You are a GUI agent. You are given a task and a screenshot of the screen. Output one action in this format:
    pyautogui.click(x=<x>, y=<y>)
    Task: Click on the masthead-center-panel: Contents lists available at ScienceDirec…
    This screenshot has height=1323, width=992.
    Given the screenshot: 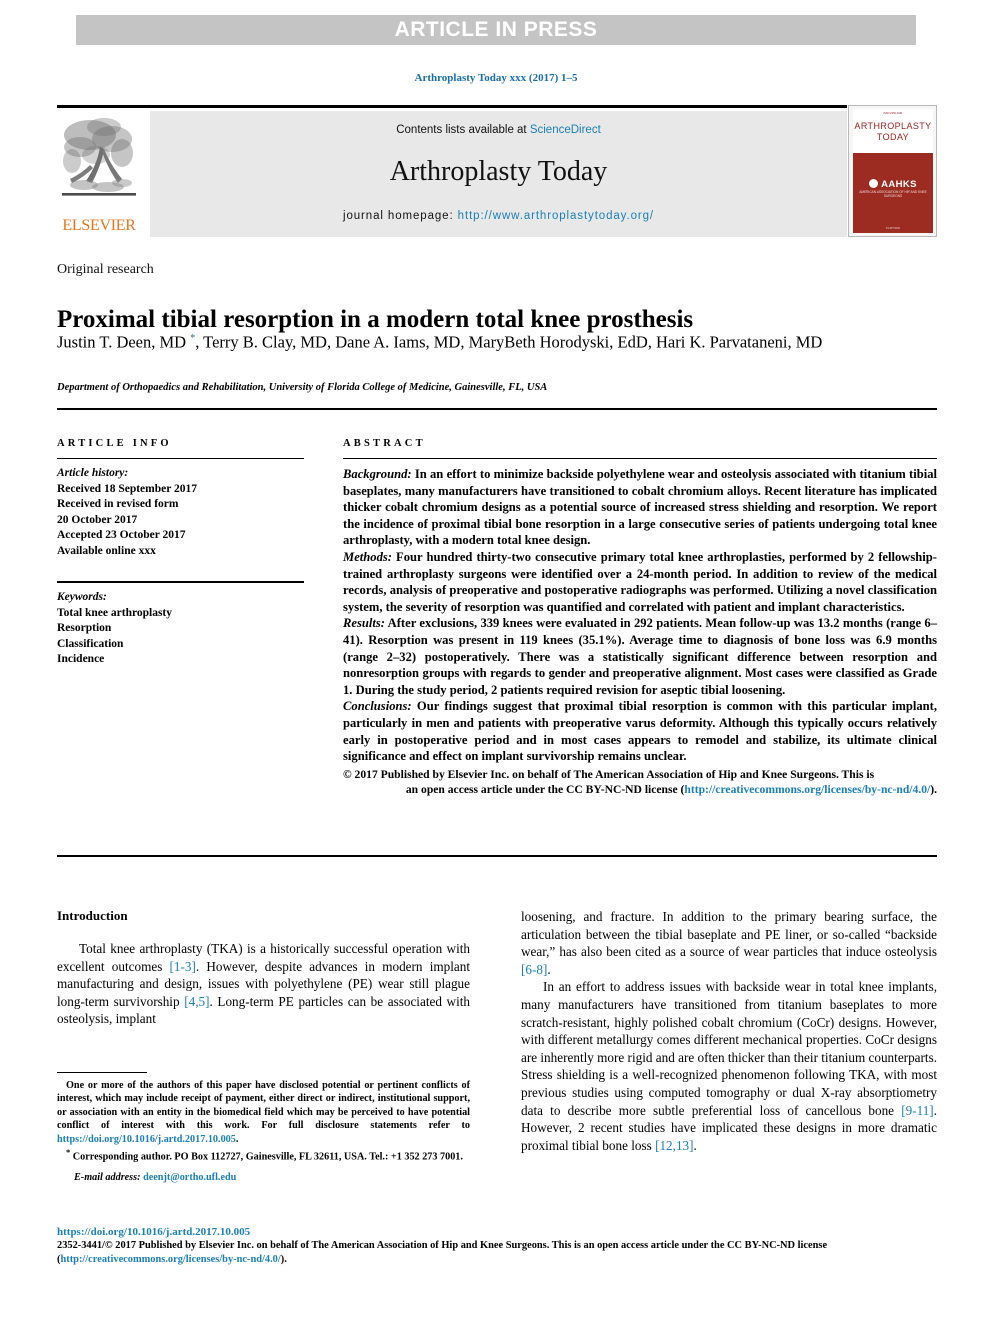 What is the action you would take?
    pyautogui.click(x=498, y=174)
    